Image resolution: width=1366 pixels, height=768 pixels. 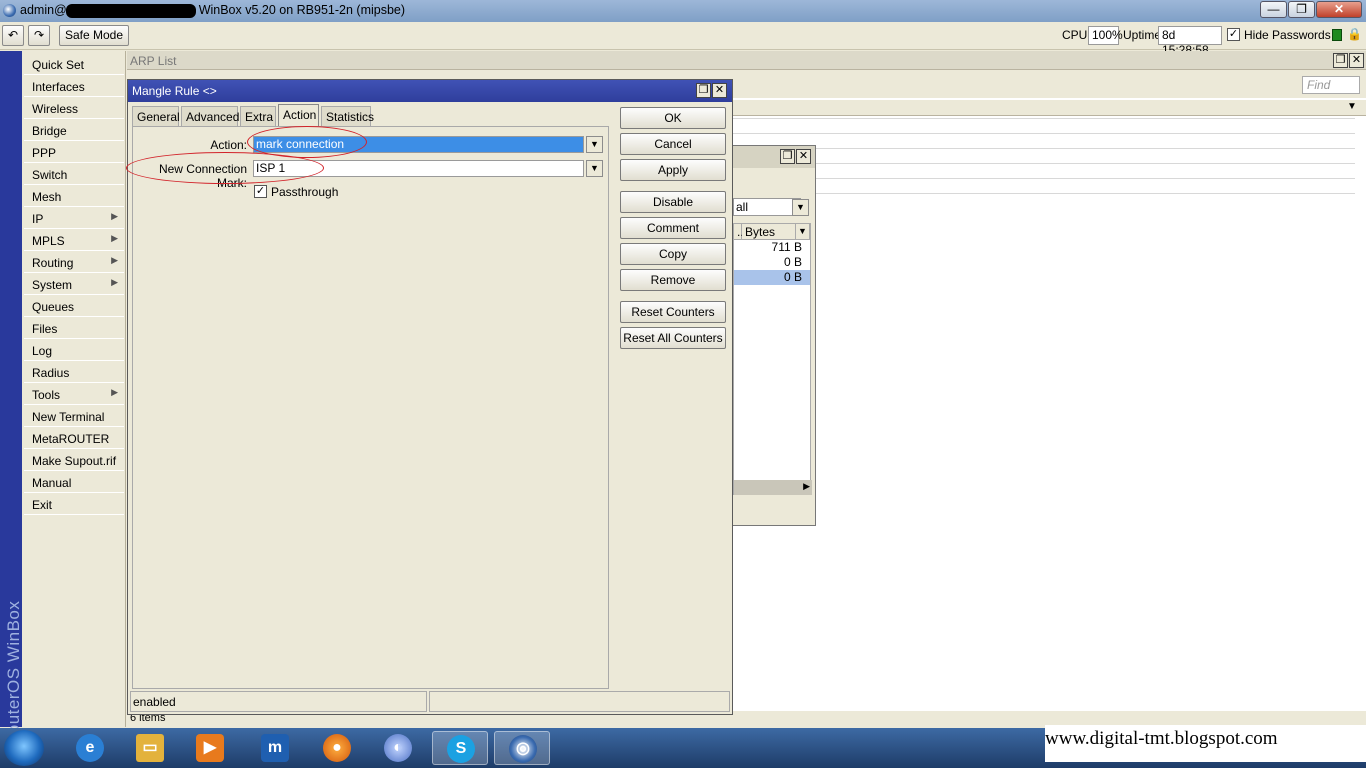 What do you see at coordinates (74, 394) in the screenshot?
I see `sidebar-item-tools: Tools ▶` at bounding box center [74, 394].